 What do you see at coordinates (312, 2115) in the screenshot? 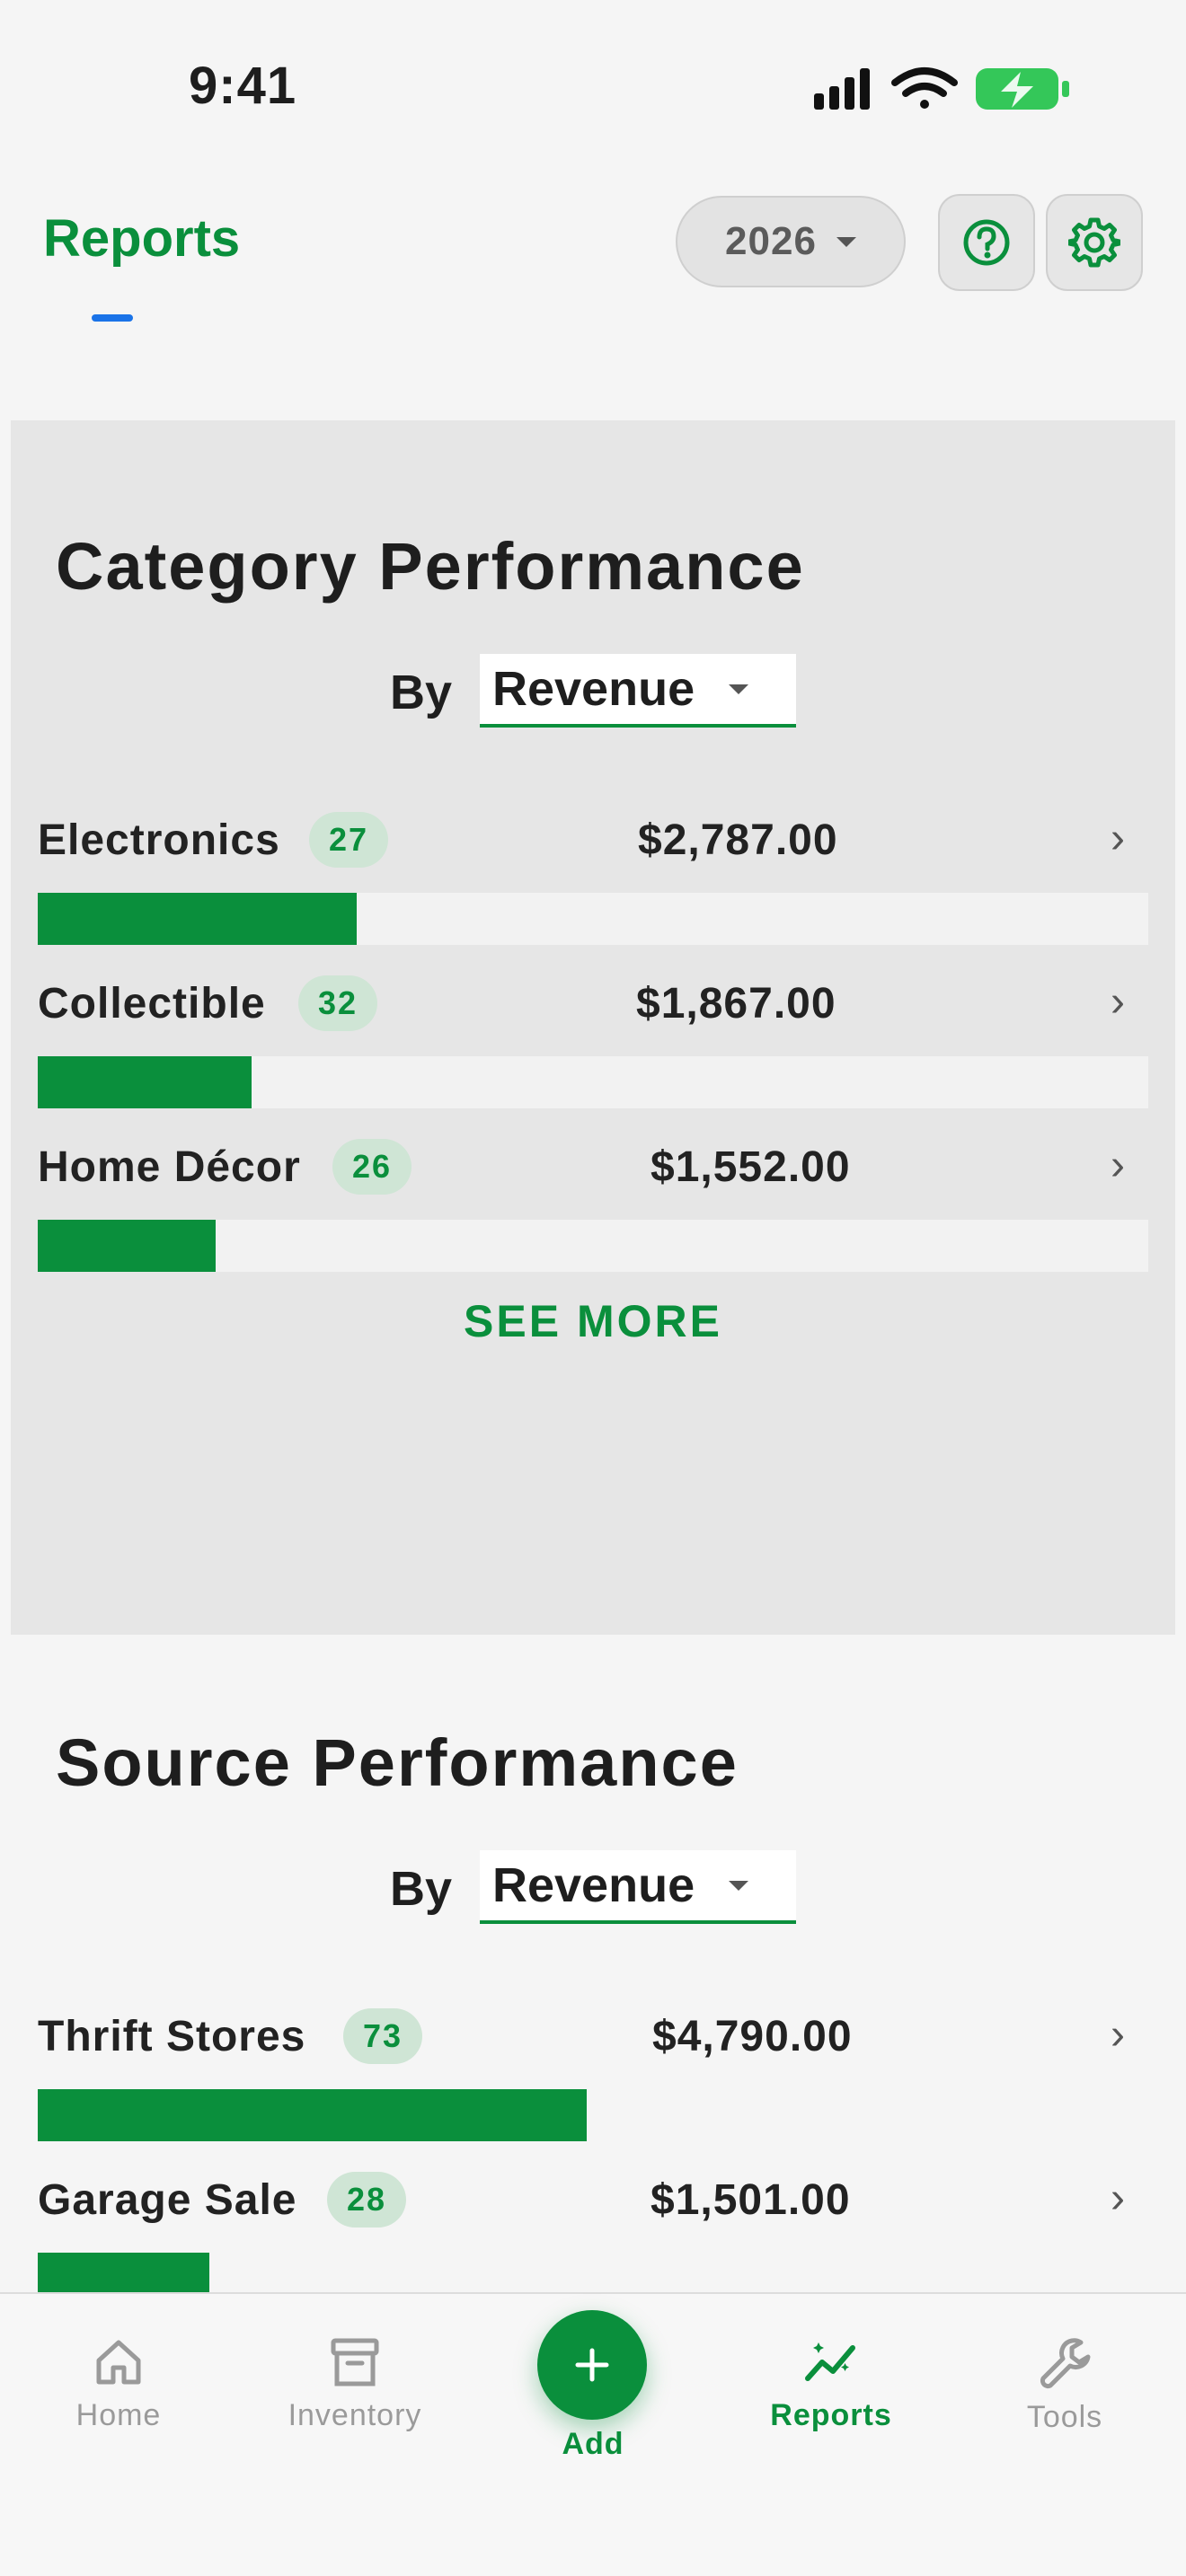
I see `source-bar-fill` at bounding box center [312, 2115].